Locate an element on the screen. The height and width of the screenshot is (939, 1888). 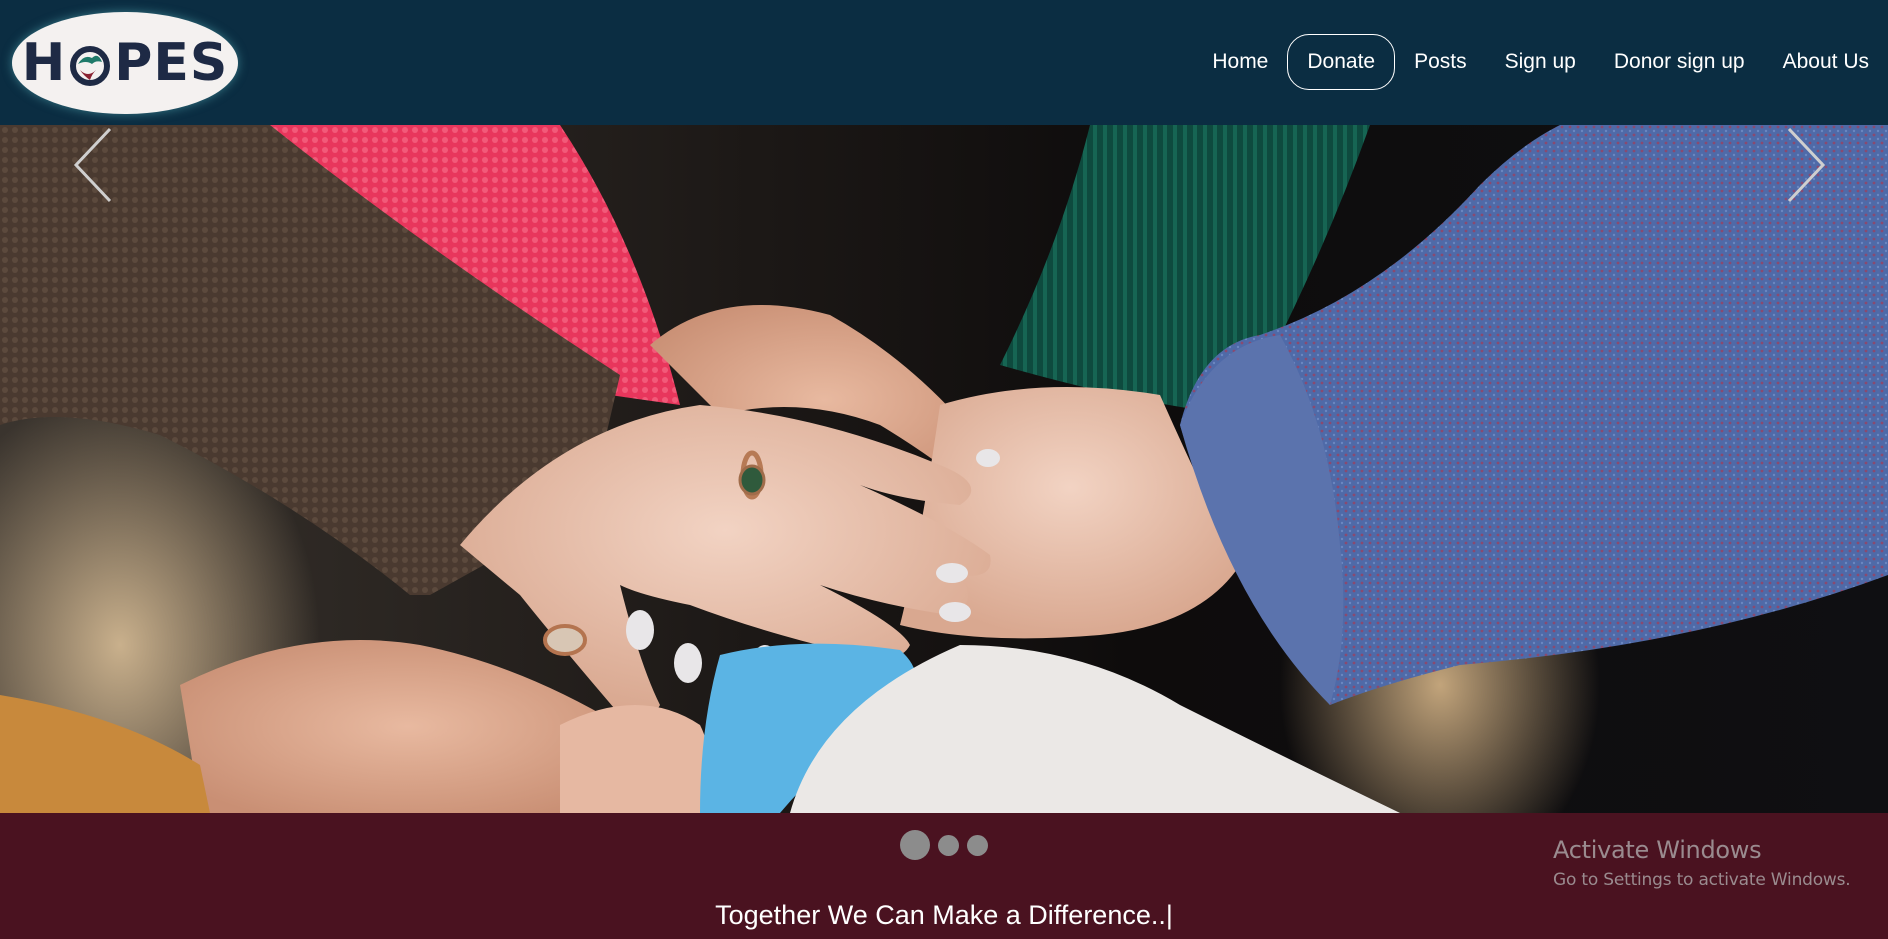
nav-posts: Posts is located at coordinates (1440, 62).